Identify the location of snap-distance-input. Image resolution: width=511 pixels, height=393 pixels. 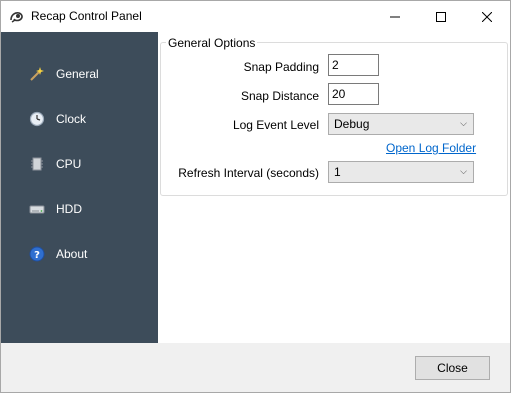
(353, 94).